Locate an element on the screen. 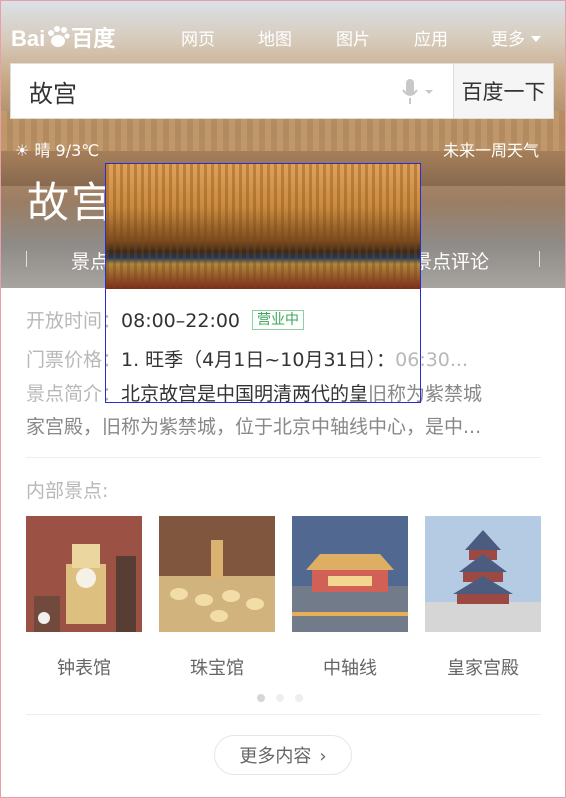 The image size is (566, 798). treasure-museum-image is located at coordinates (217, 574).